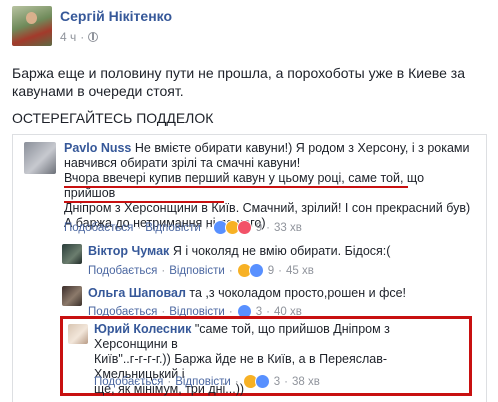  I want to click on comment-author: Pavlo Nuss, so click(97, 148).